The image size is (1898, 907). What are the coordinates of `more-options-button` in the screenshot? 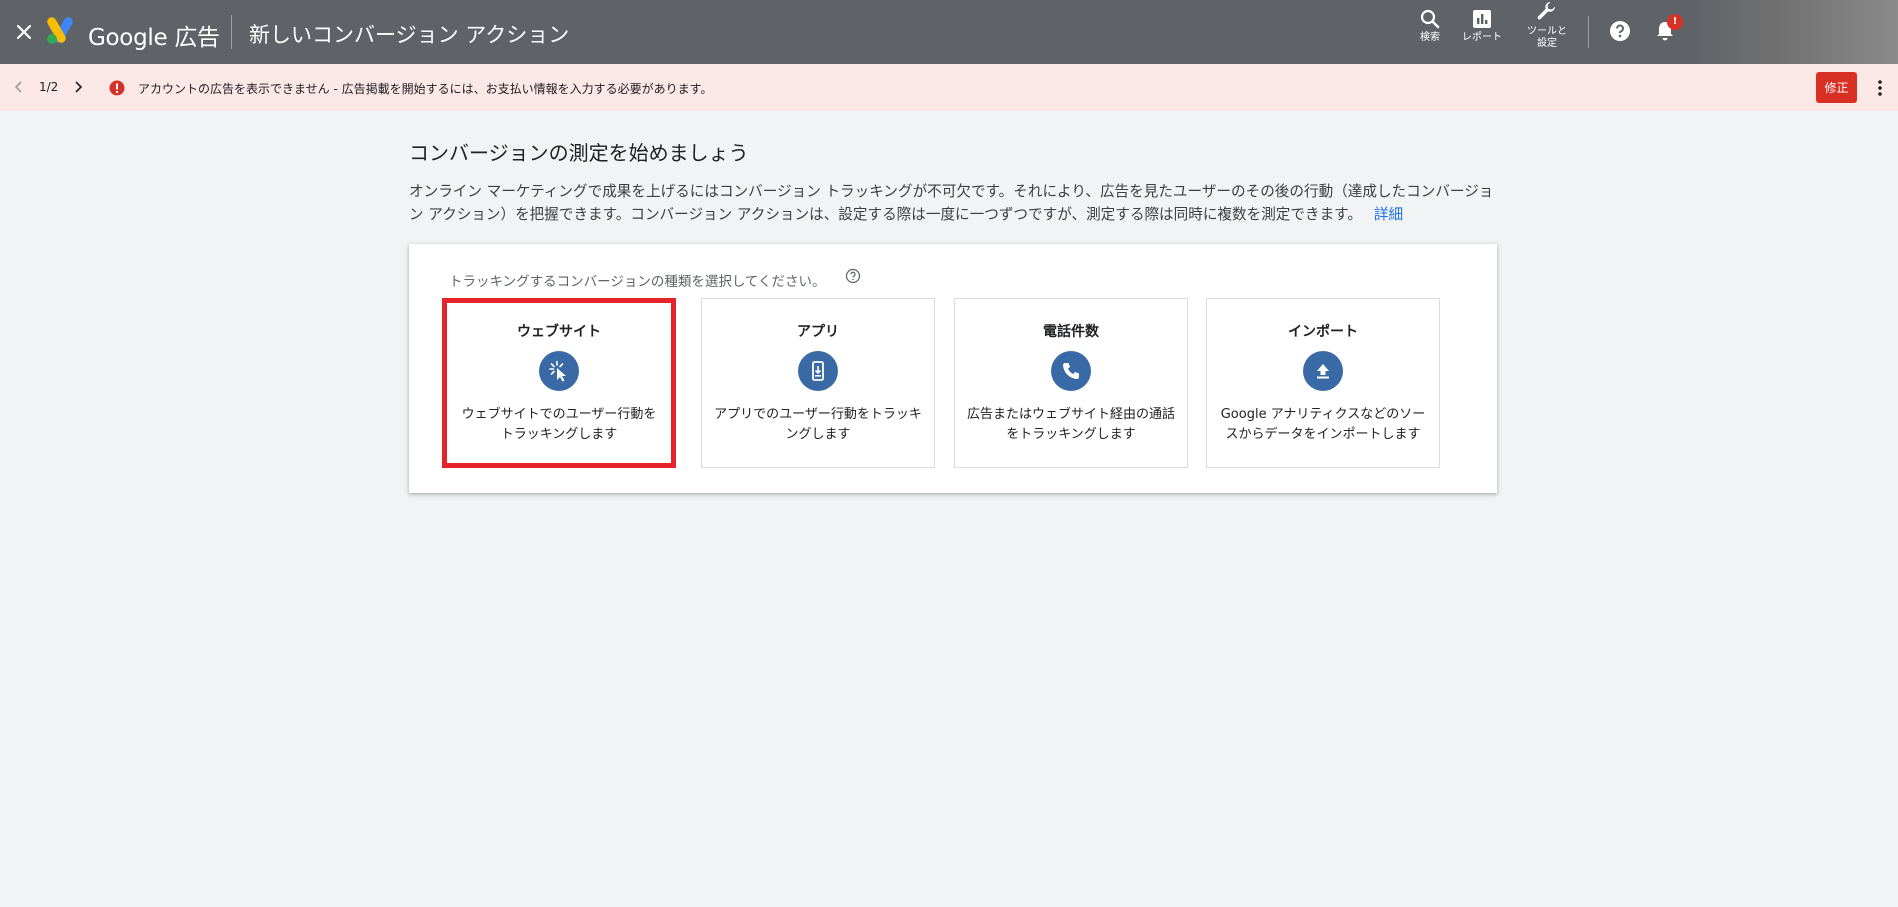 It's located at (1880, 88).